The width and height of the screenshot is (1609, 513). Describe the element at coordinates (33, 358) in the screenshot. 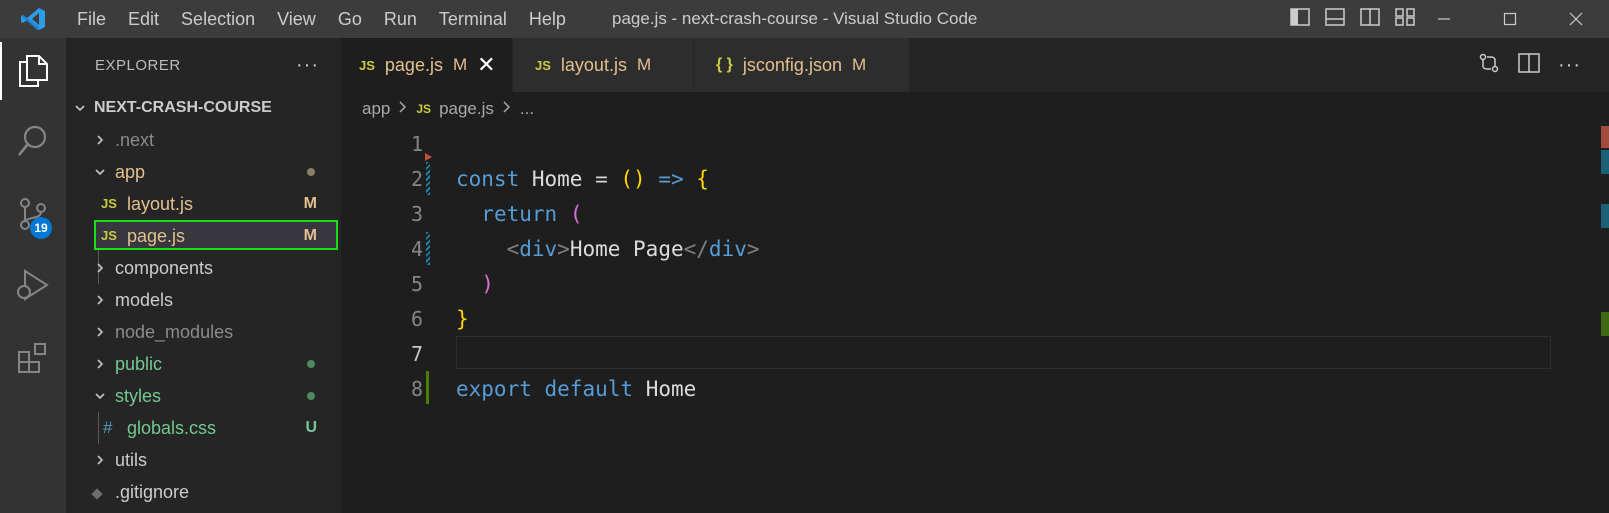

I see `extensions-icon` at that location.